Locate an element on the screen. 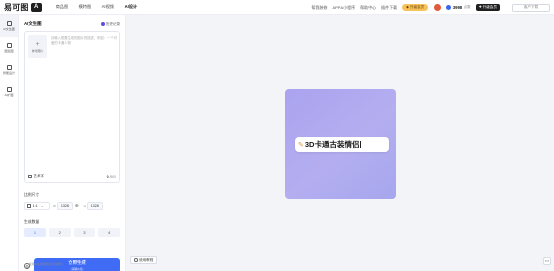  link-help: 帮助中心 is located at coordinates (368, 8).